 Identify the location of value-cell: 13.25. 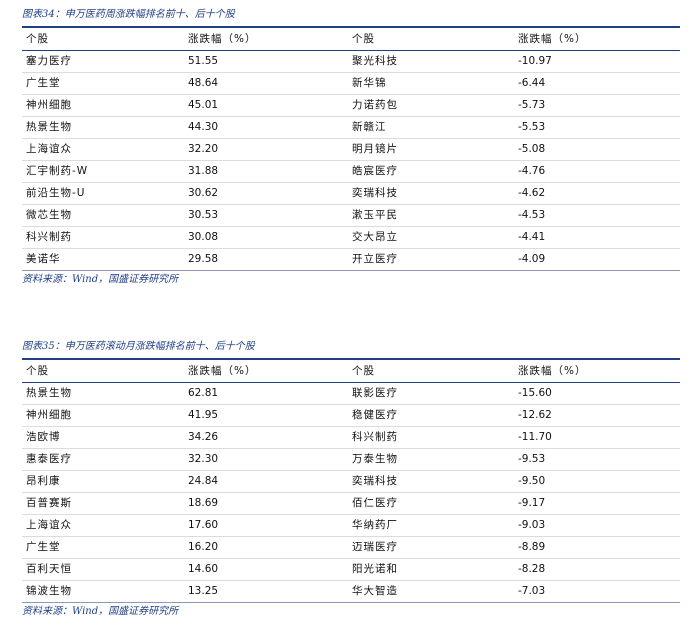
(203, 591).